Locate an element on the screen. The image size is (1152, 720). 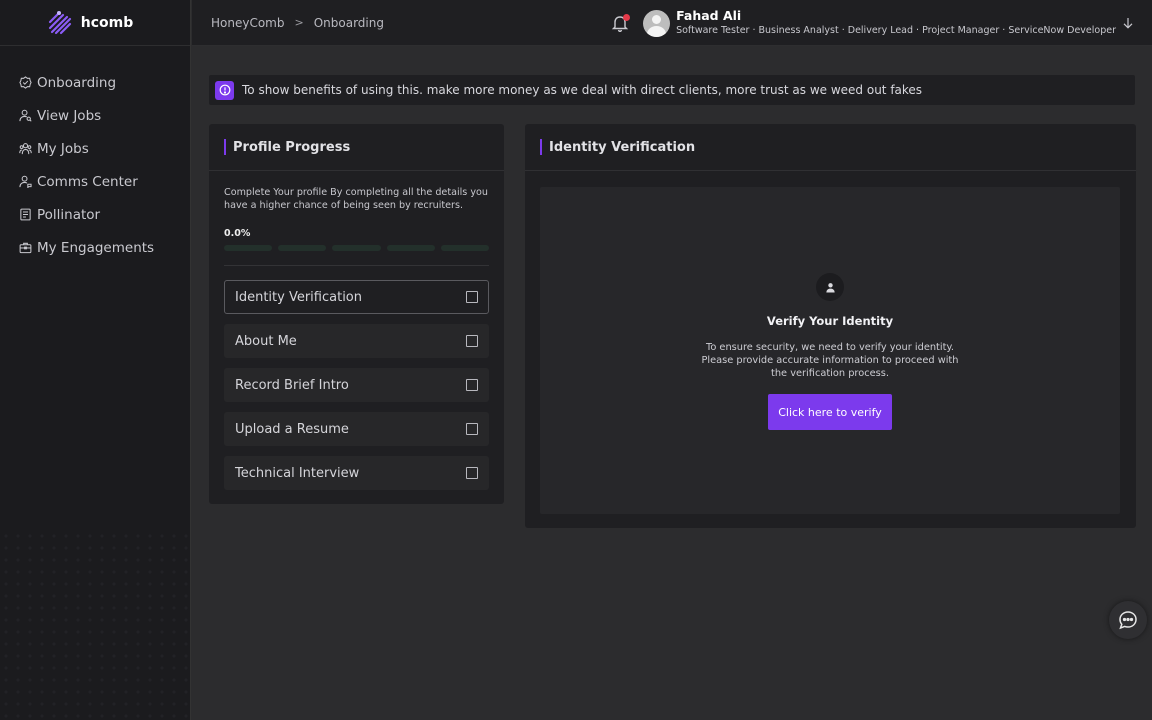
step-label: Identity Verification is located at coordinates (298, 297).